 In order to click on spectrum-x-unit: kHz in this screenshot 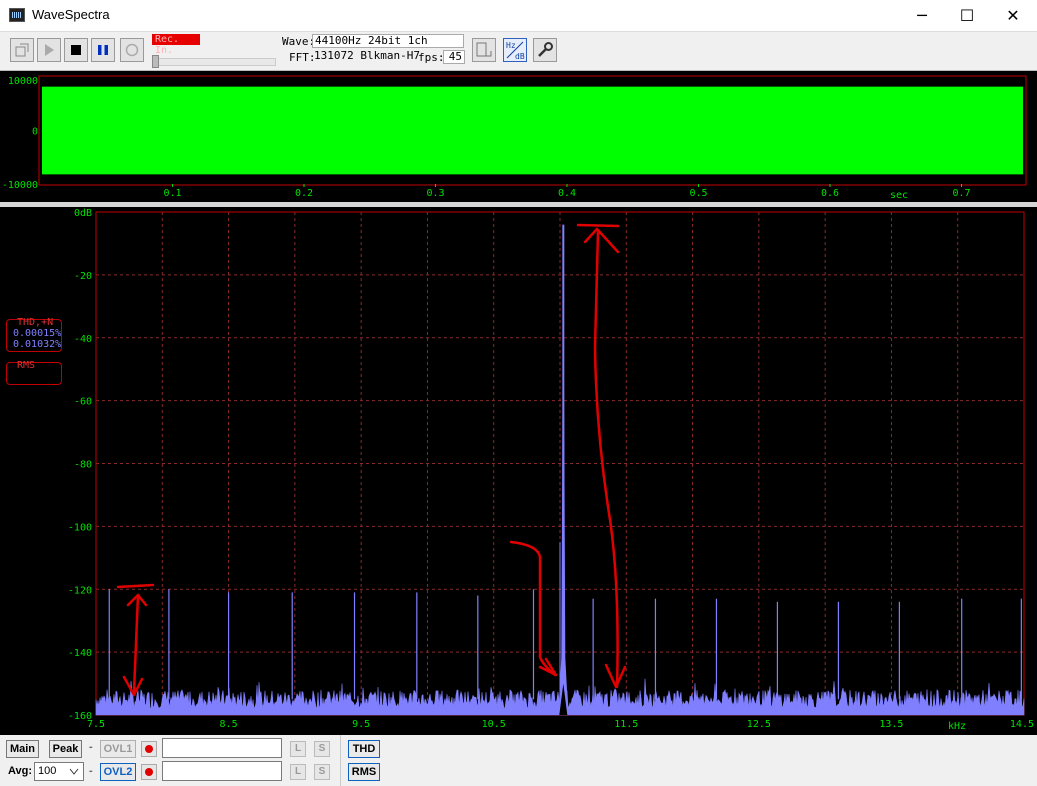, I will do `click(957, 726)`.